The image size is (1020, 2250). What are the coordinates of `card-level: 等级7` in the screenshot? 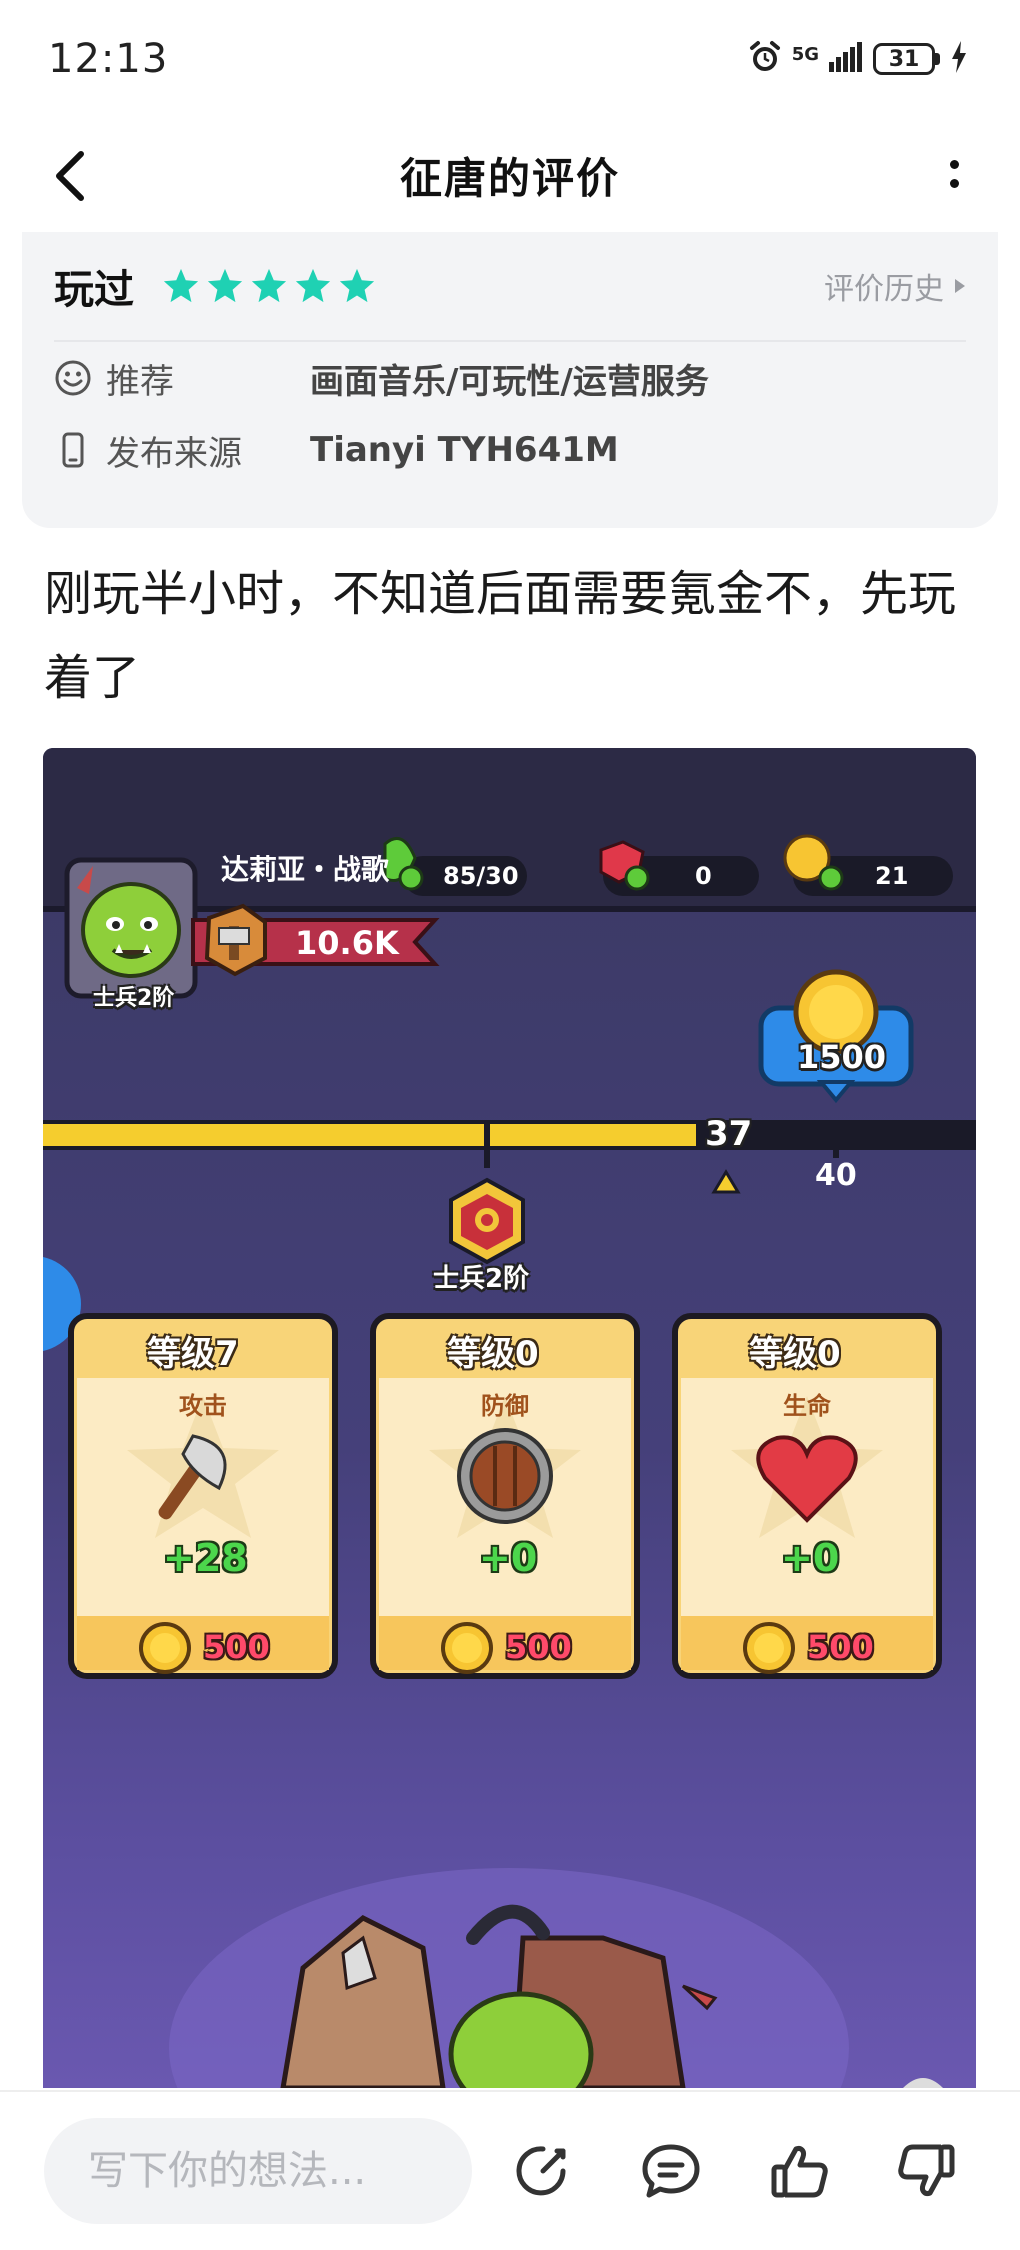 It's located at (193, 1354).